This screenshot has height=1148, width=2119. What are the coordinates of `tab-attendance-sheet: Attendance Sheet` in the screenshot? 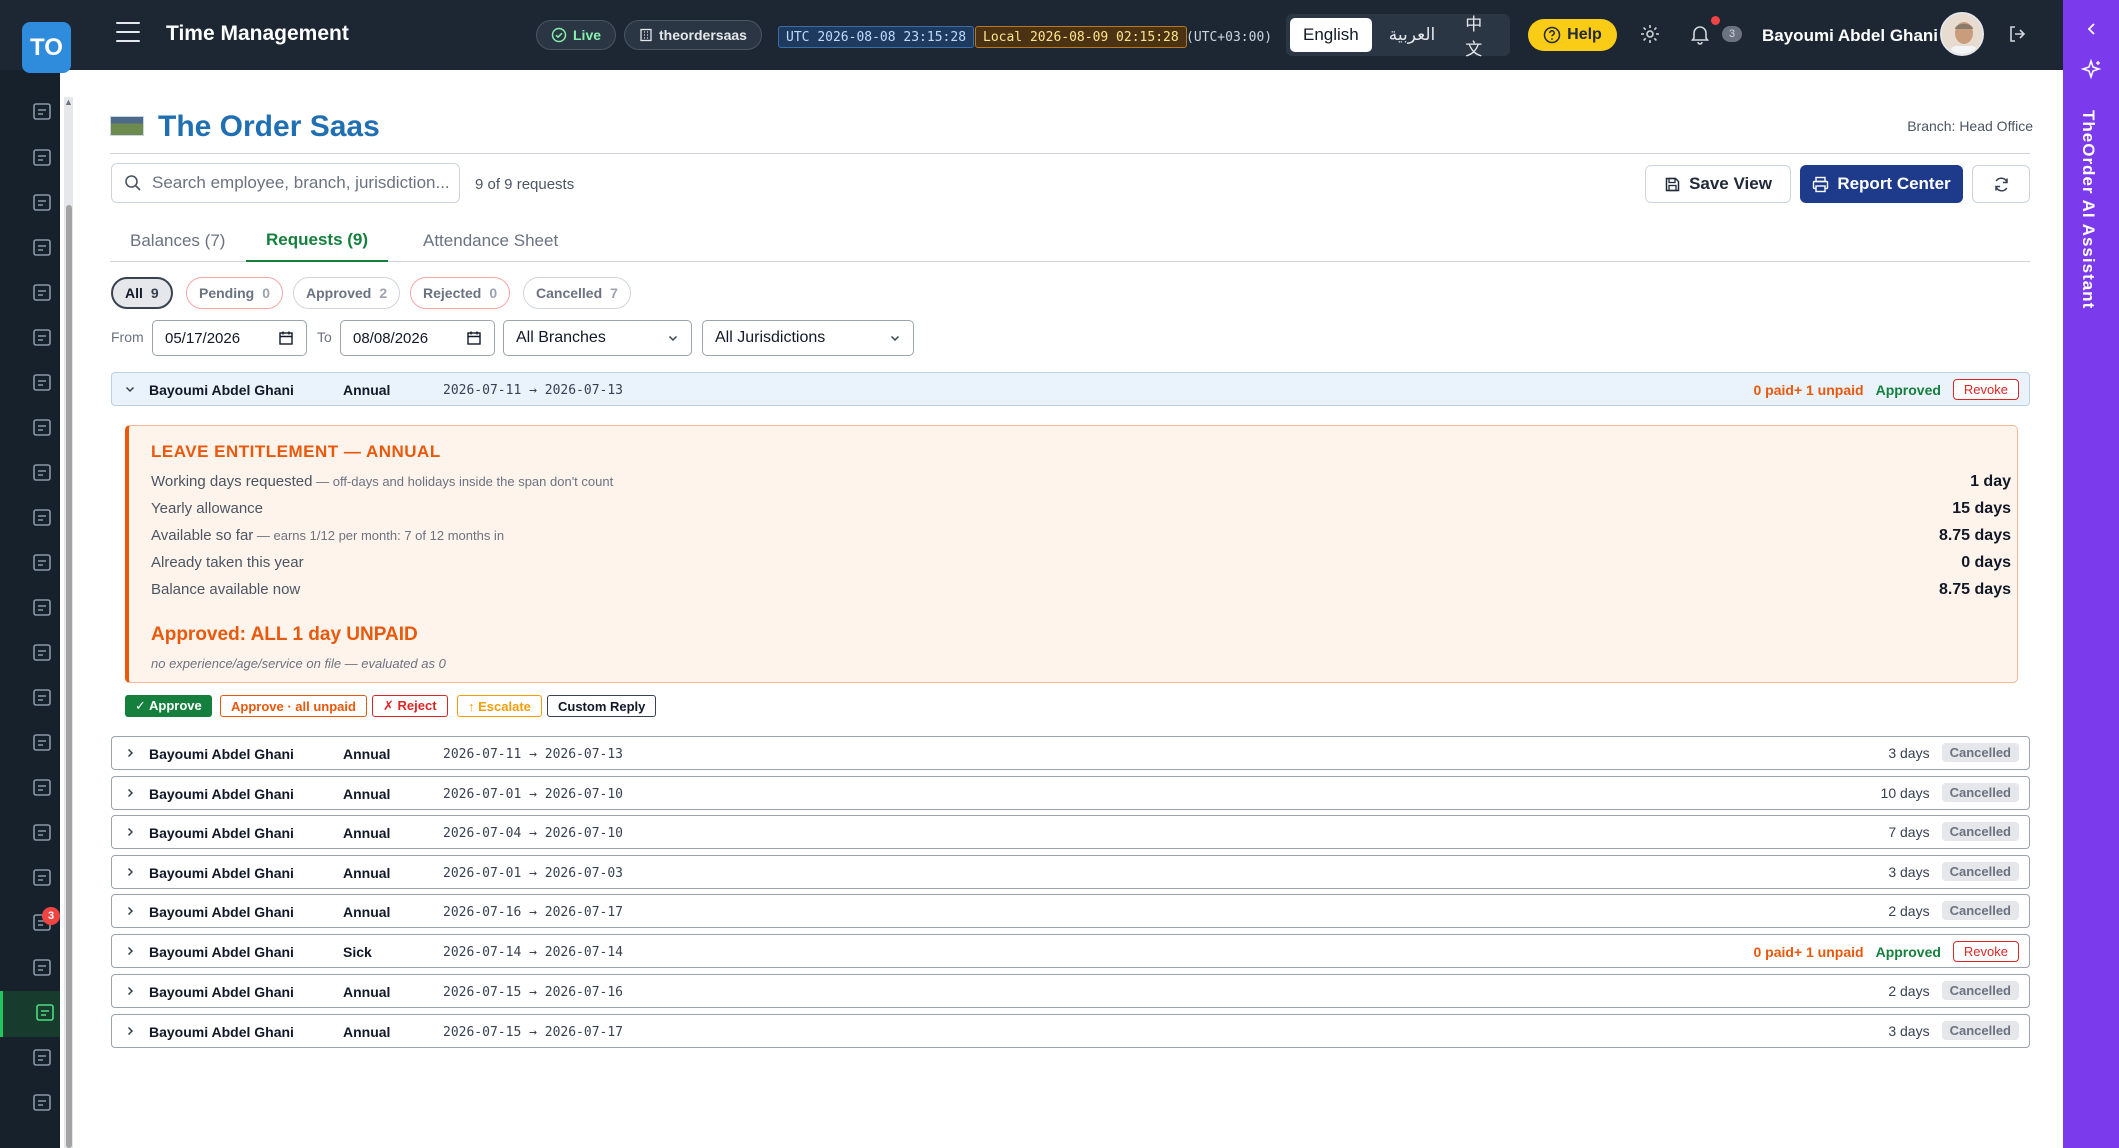 It's located at (490, 241).